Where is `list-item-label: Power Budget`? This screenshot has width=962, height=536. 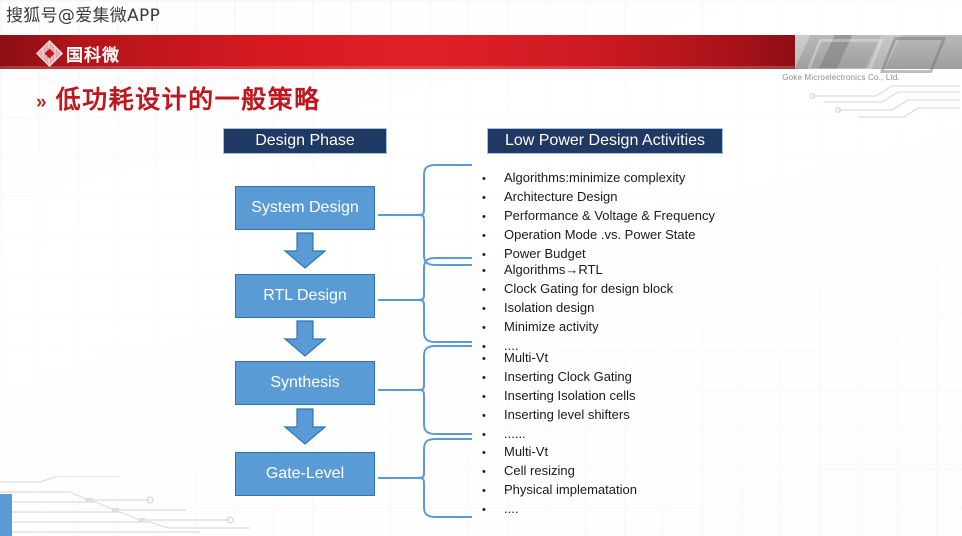
list-item-label: Power Budget is located at coordinates (545, 253).